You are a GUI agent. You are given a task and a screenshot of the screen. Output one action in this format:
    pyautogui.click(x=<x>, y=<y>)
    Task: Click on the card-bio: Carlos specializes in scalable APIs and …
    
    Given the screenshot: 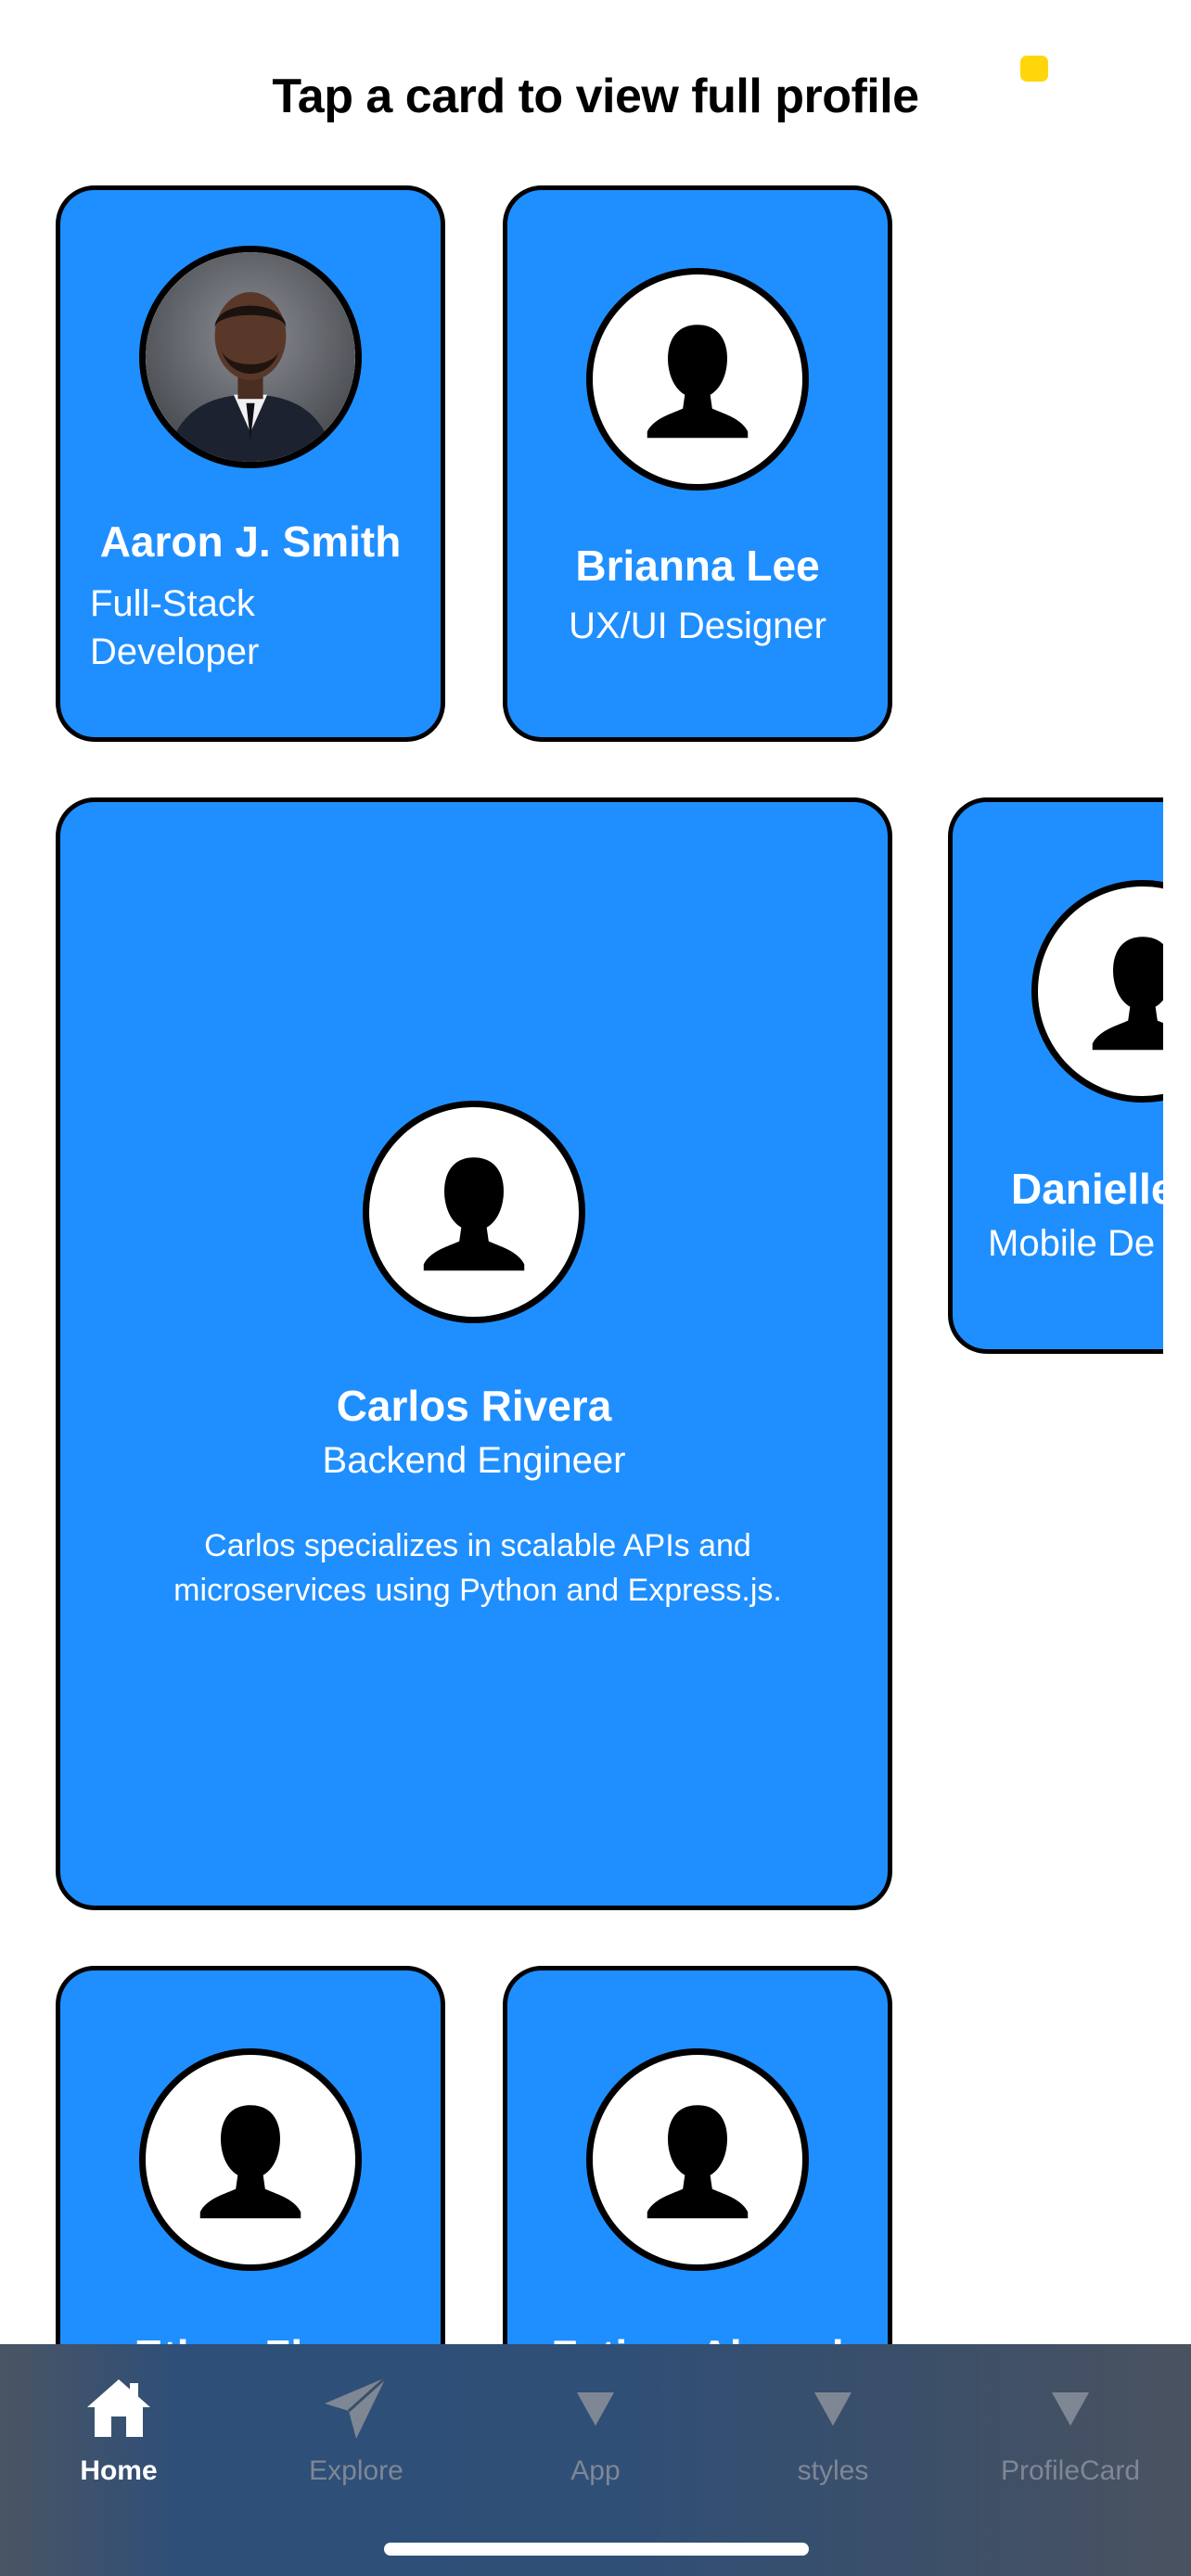 What is the action you would take?
    pyautogui.click(x=477, y=1568)
    